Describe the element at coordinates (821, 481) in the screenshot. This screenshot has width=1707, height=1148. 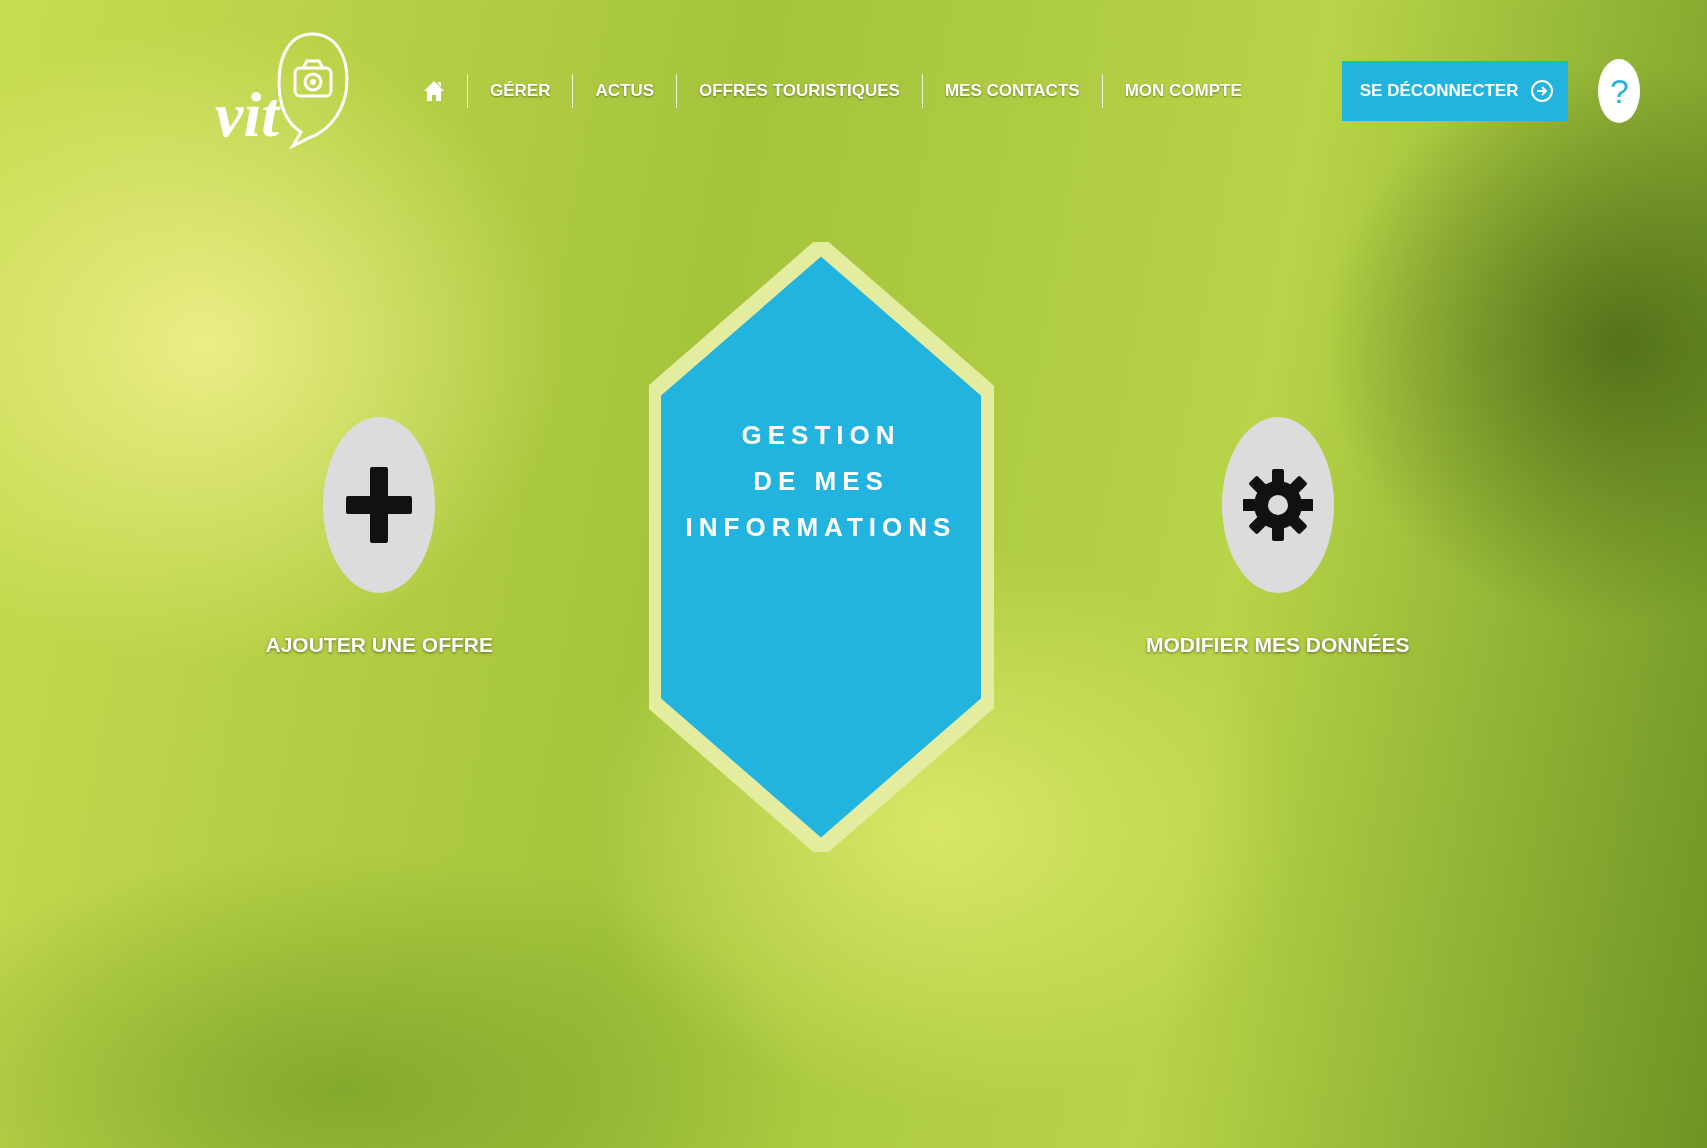
I see `hexagon-title: GESTION DE MES INFORMATIONS` at that location.